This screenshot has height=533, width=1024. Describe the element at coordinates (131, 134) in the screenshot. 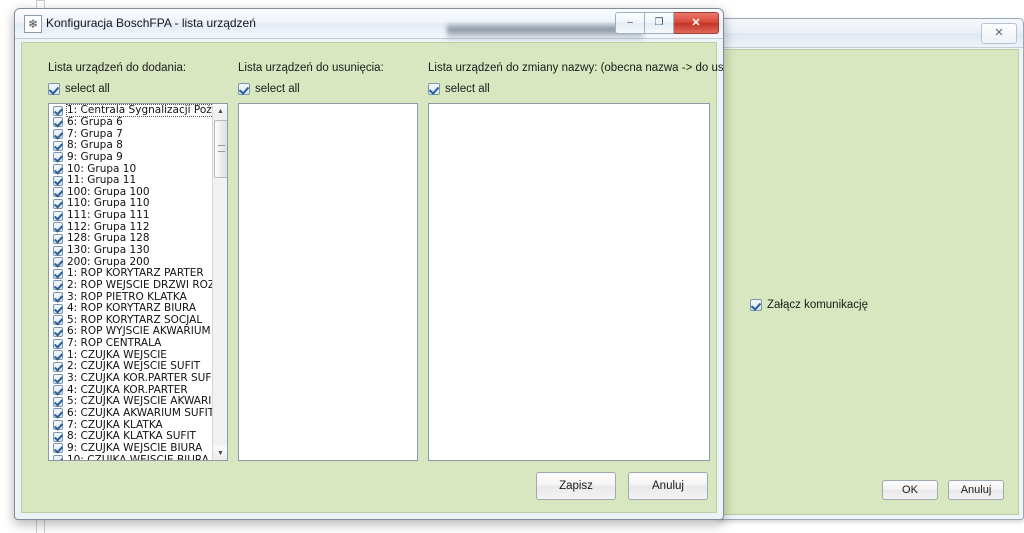

I see `list-item: 7: Grupa 7` at that location.